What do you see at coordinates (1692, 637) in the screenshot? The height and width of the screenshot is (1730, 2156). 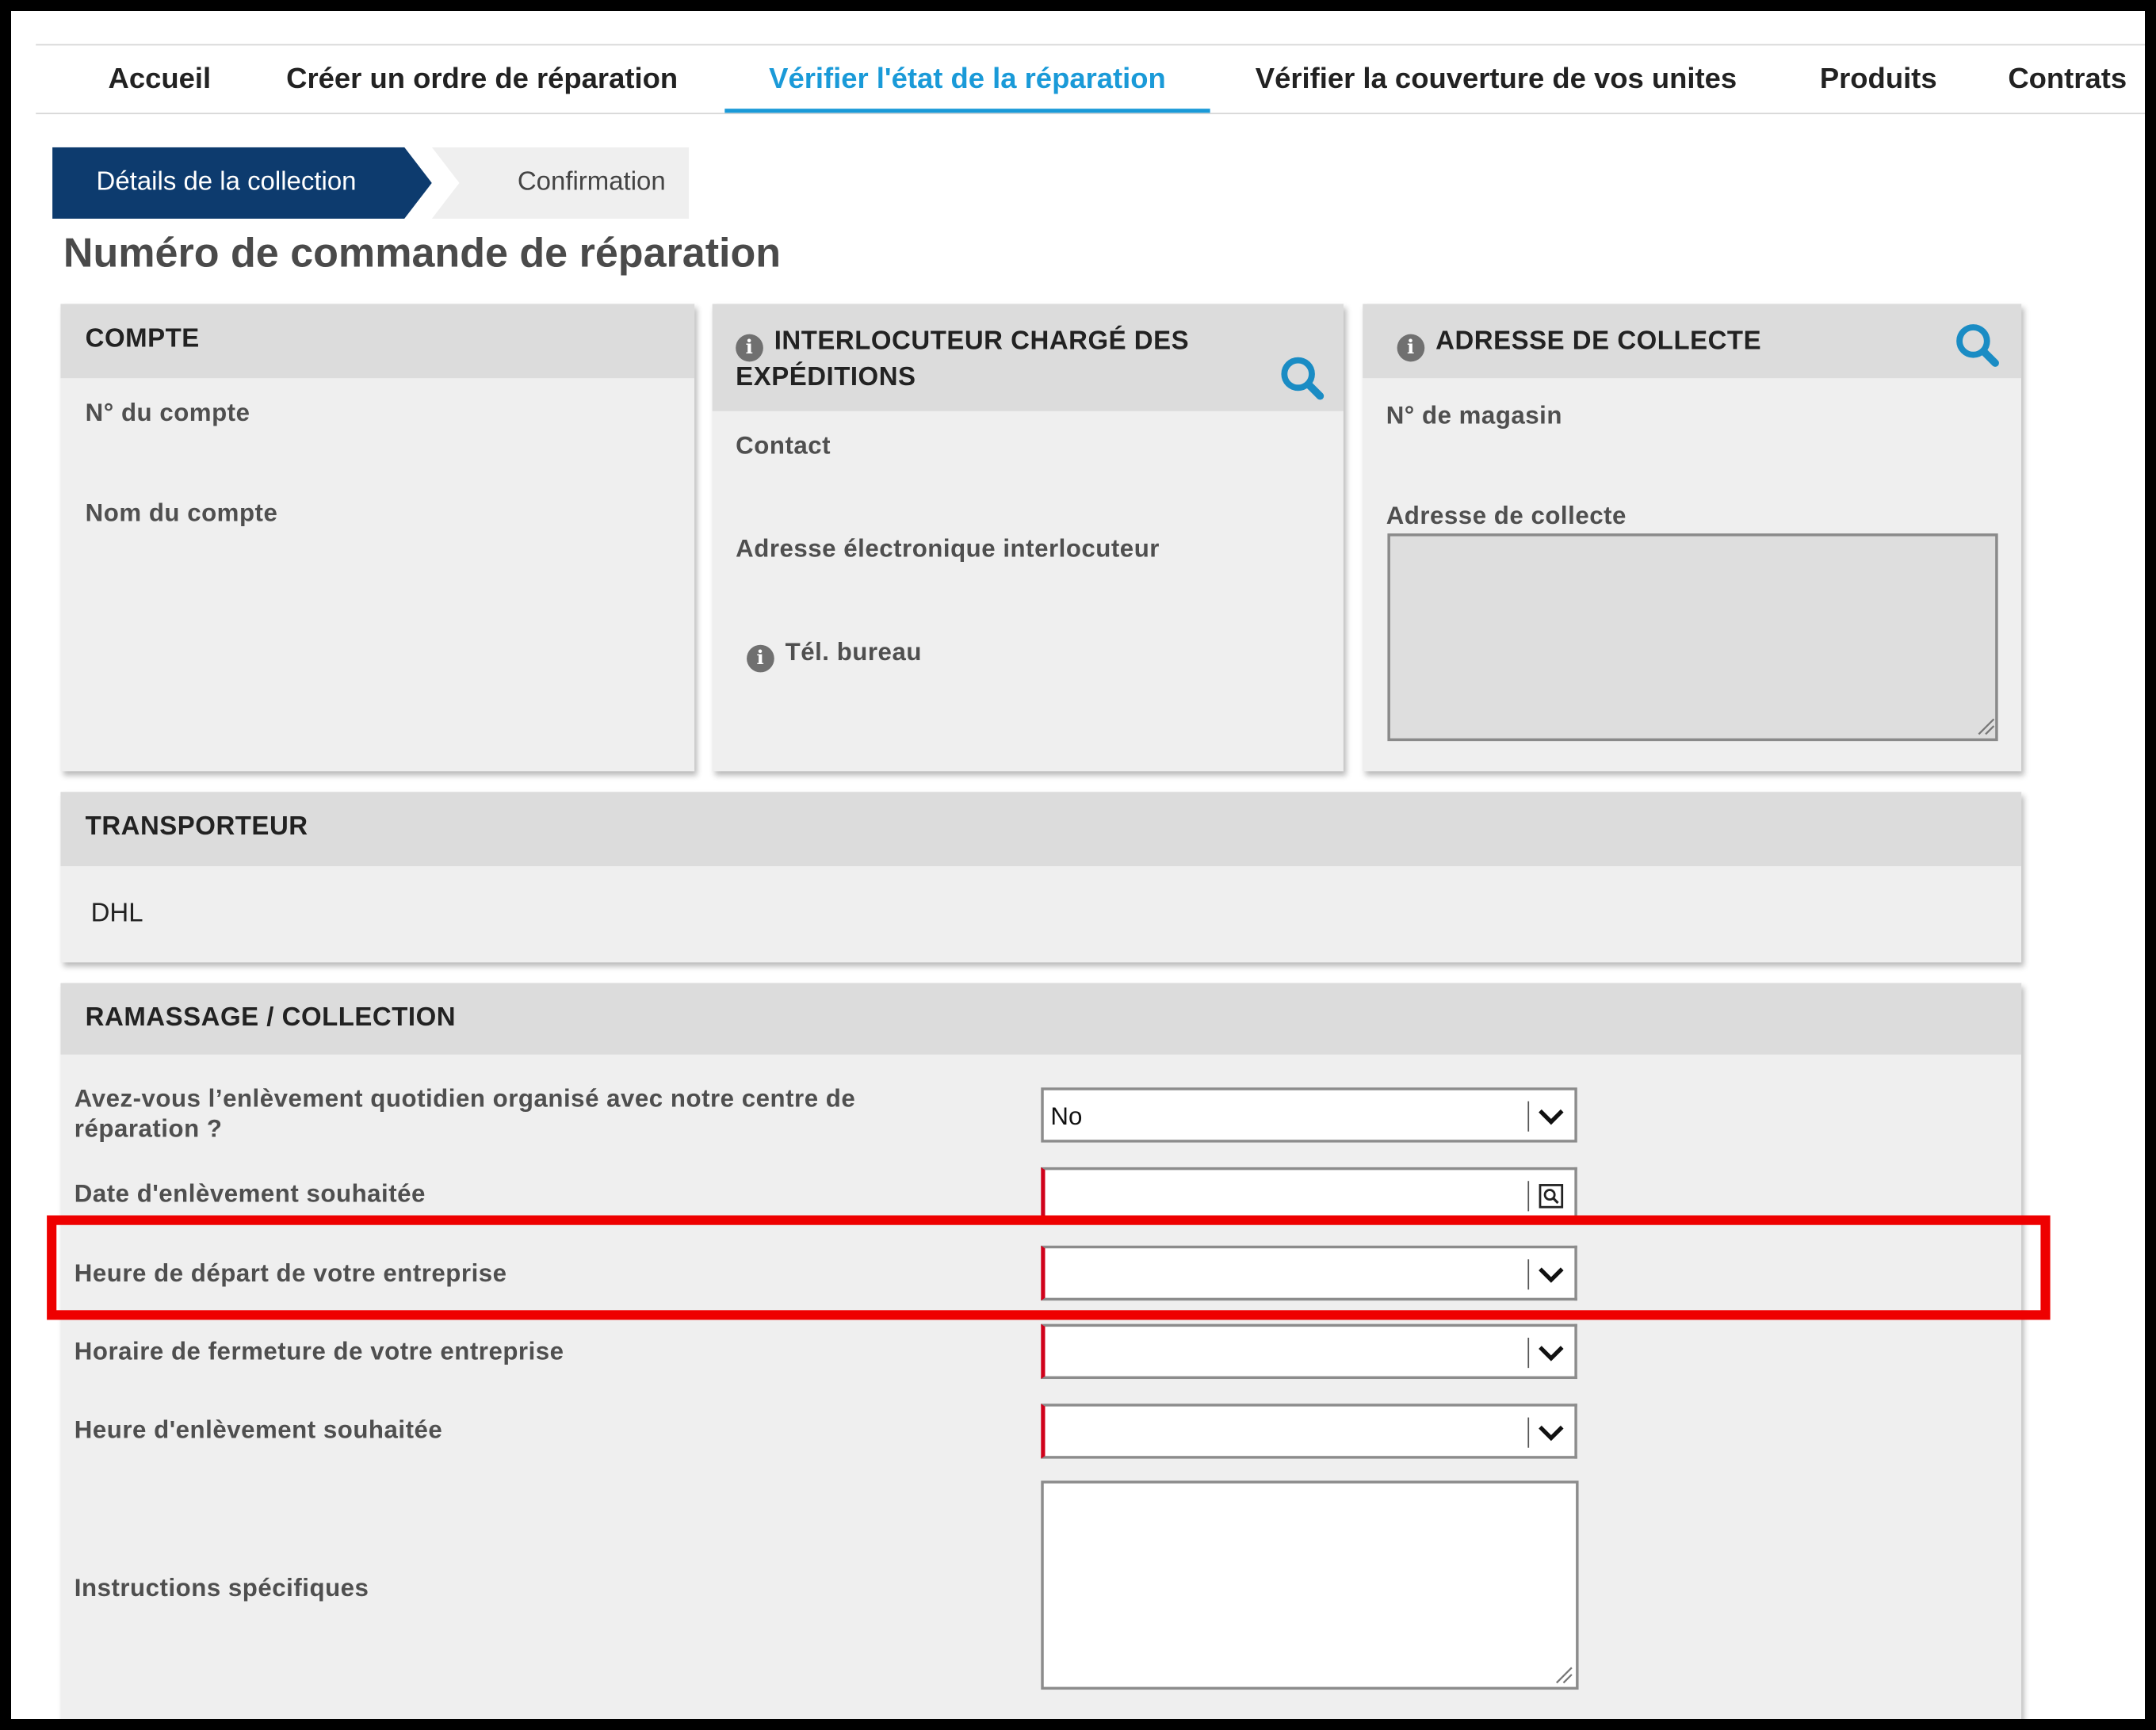 I see `pickup-address-textarea` at bounding box center [1692, 637].